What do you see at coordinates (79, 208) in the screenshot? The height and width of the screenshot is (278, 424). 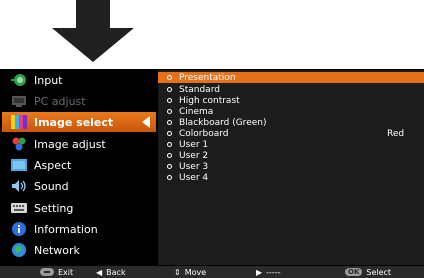 I see `menu-item-setting: Setting` at bounding box center [79, 208].